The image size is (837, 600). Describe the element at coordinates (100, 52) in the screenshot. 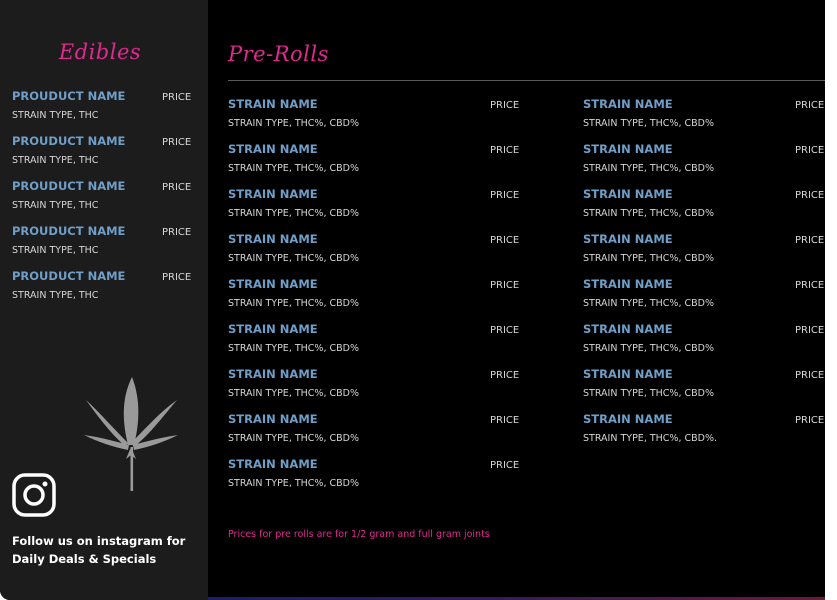

I see `edibles-title: Edibles` at that location.